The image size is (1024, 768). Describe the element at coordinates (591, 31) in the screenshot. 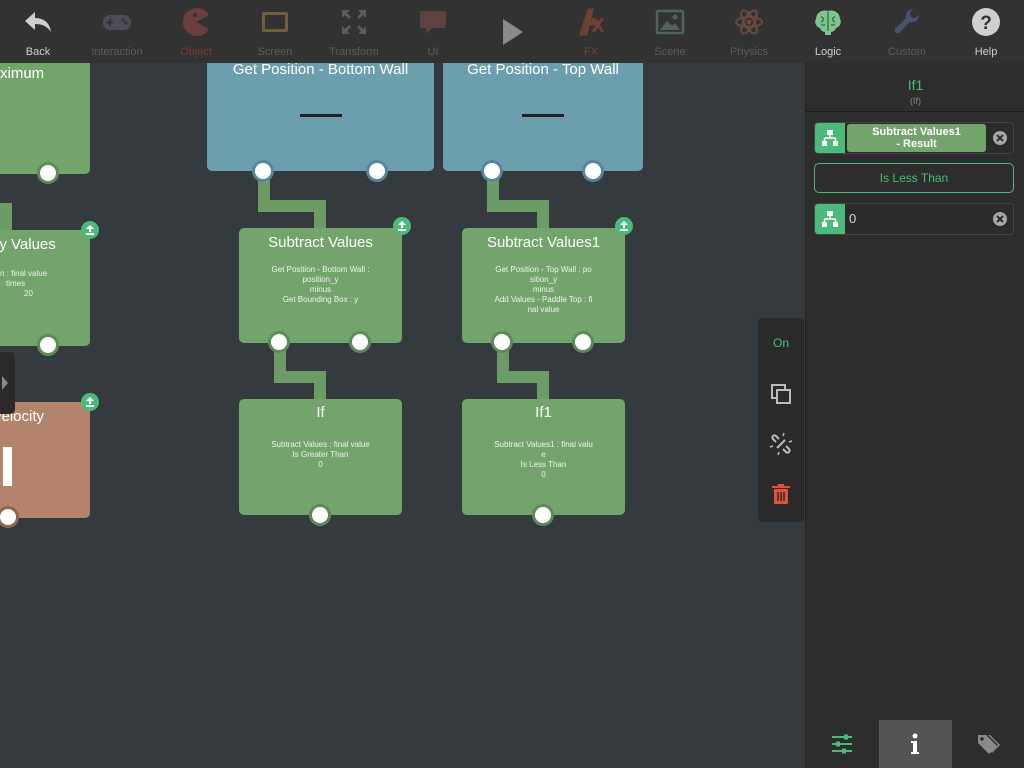

I see `fx-button: FX` at that location.